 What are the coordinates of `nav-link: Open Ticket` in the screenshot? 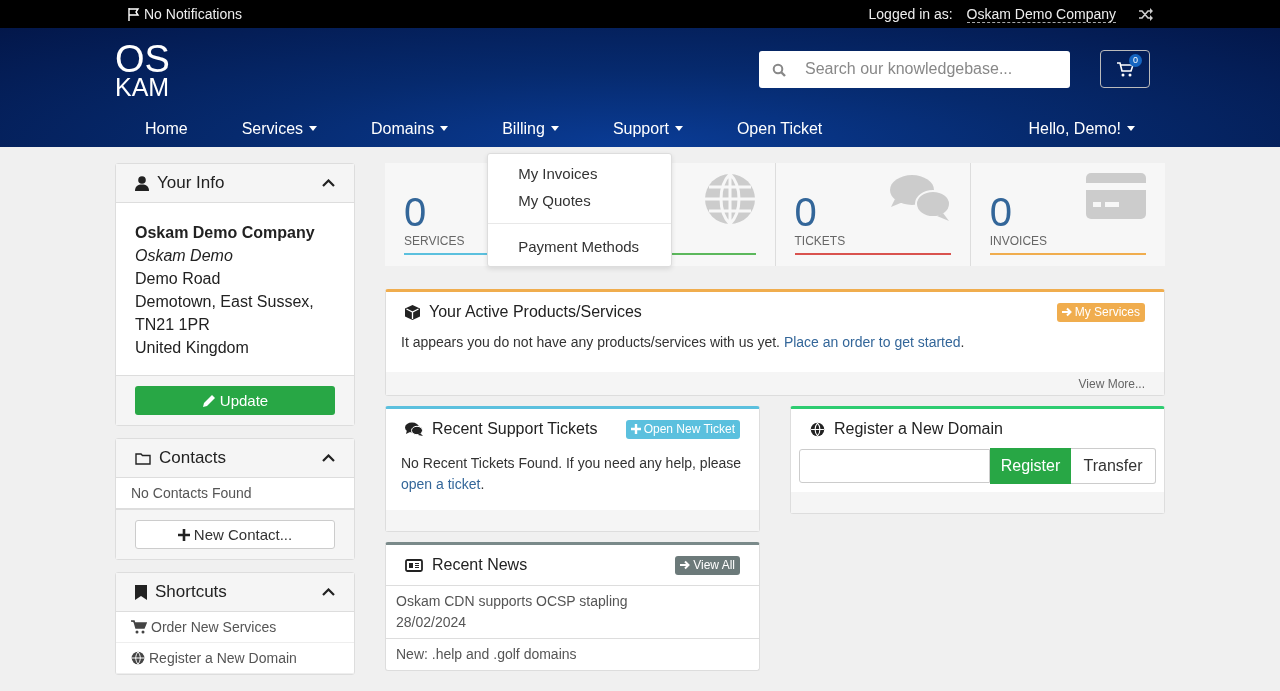 It's located at (779, 128).